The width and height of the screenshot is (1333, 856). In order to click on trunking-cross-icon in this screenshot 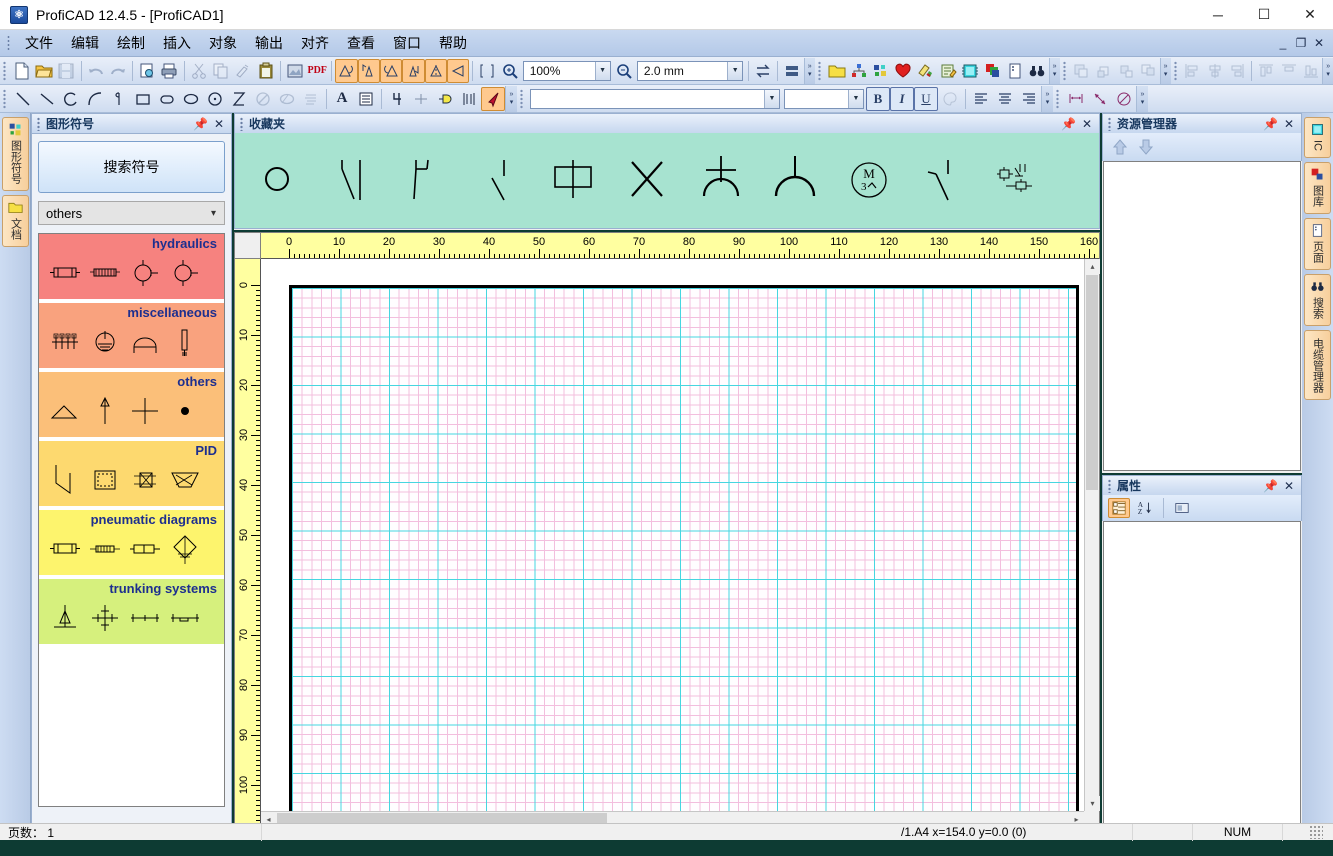, I will do `click(105, 618)`.